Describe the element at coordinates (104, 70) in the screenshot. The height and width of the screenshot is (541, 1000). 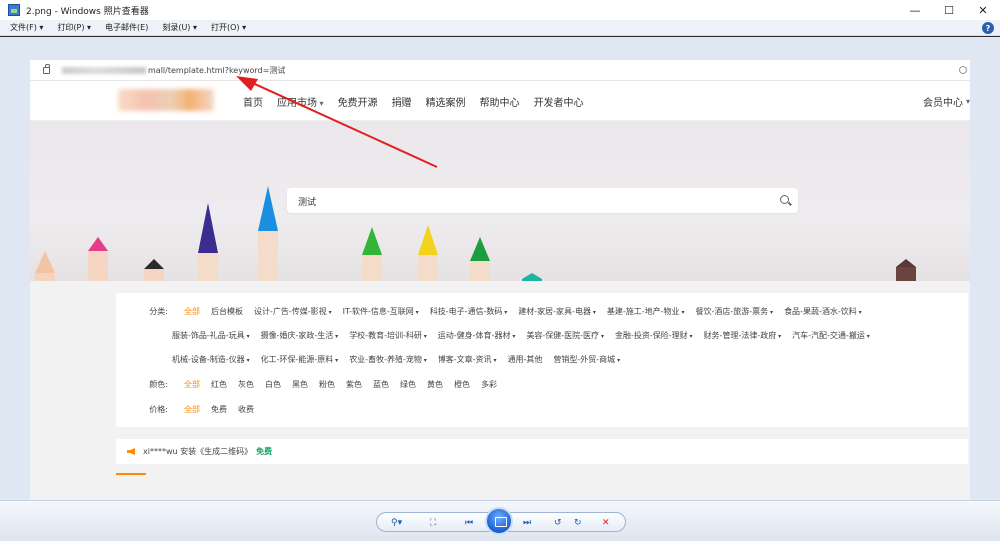
I see `redacted-domain` at that location.